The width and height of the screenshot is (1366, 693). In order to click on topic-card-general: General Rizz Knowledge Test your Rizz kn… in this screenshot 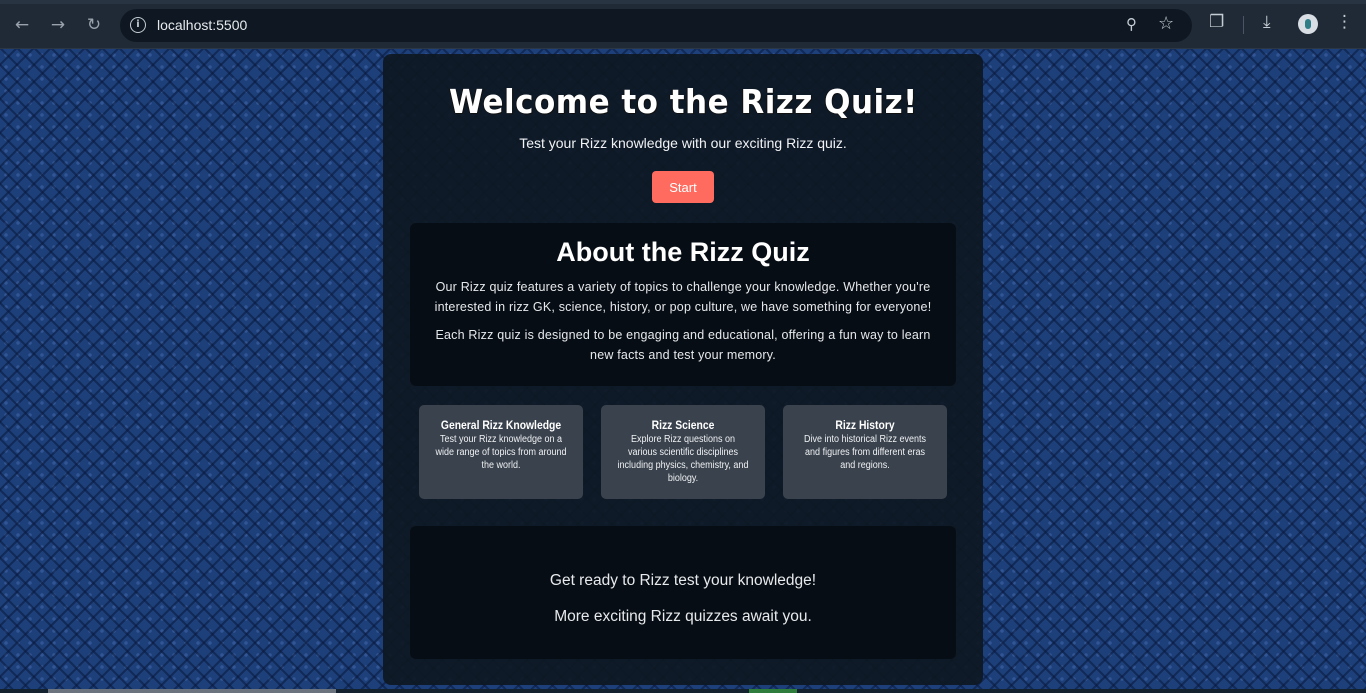, I will do `click(501, 452)`.